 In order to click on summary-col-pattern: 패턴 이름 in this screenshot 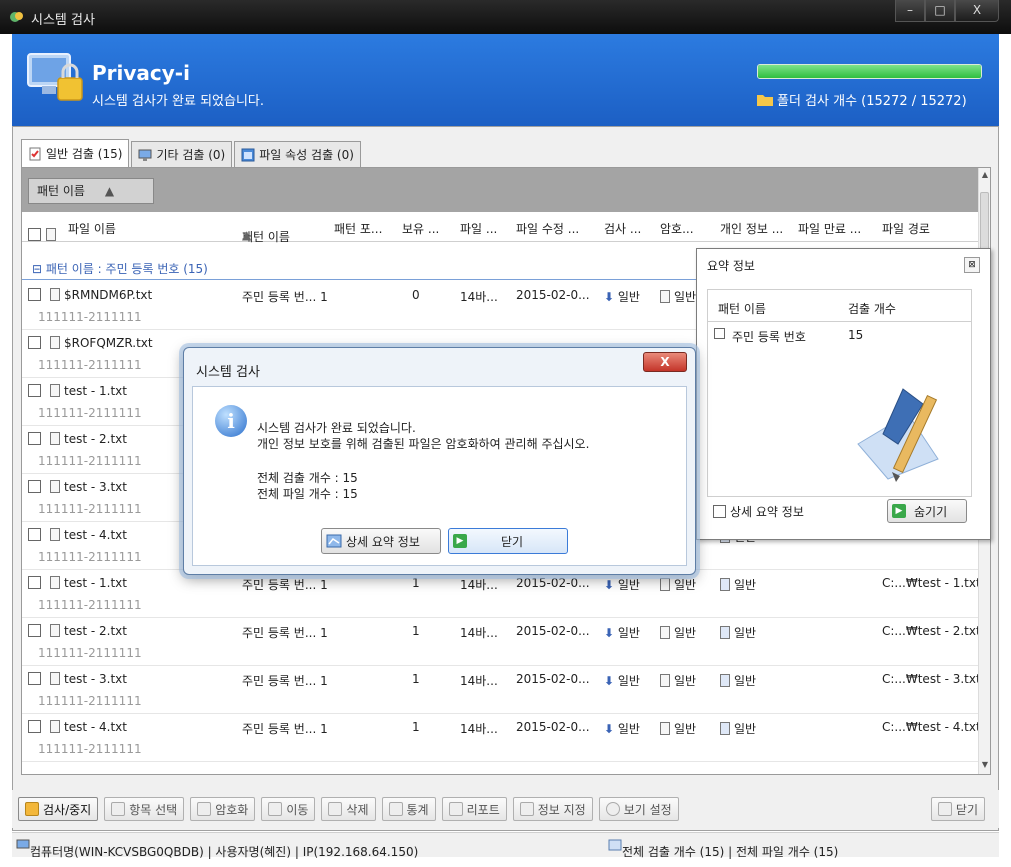, I will do `click(742, 308)`.